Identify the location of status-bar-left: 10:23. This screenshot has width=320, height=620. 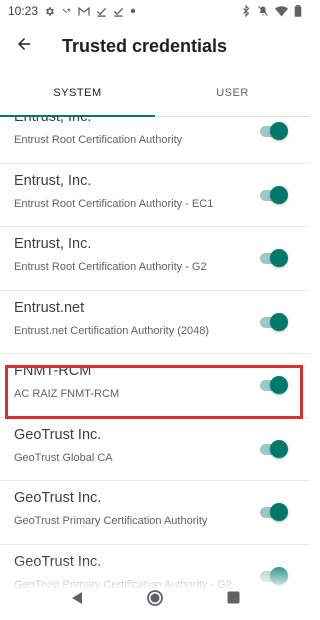
(72, 11).